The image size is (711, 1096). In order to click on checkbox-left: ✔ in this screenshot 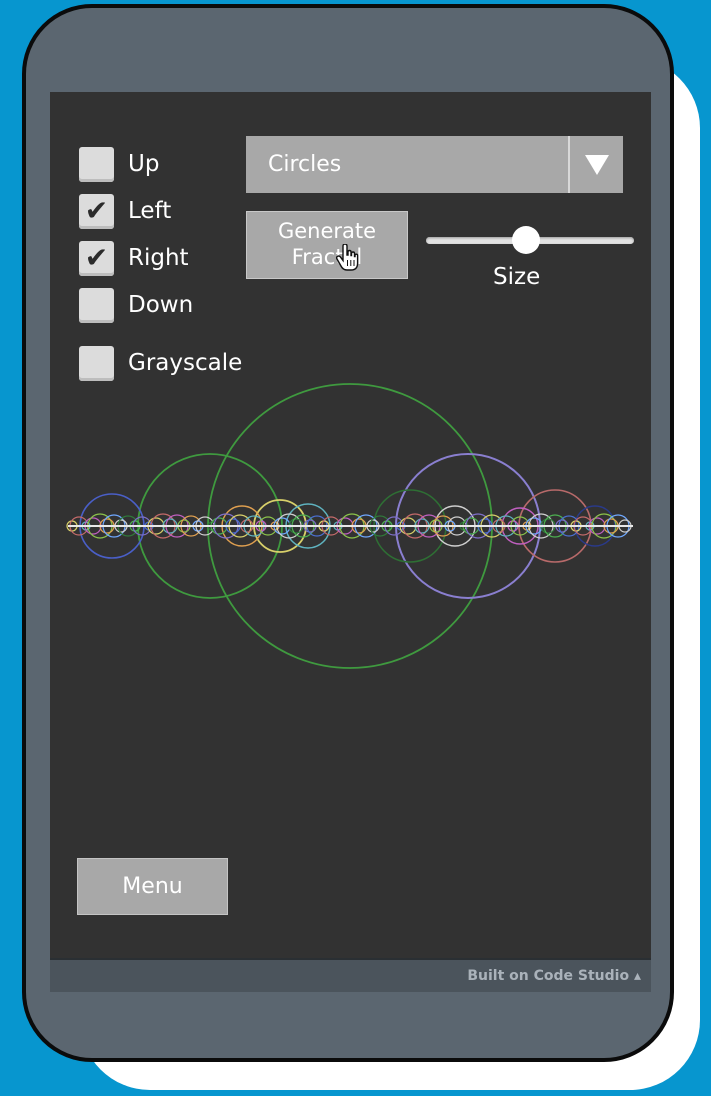, I will do `click(96, 211)`.